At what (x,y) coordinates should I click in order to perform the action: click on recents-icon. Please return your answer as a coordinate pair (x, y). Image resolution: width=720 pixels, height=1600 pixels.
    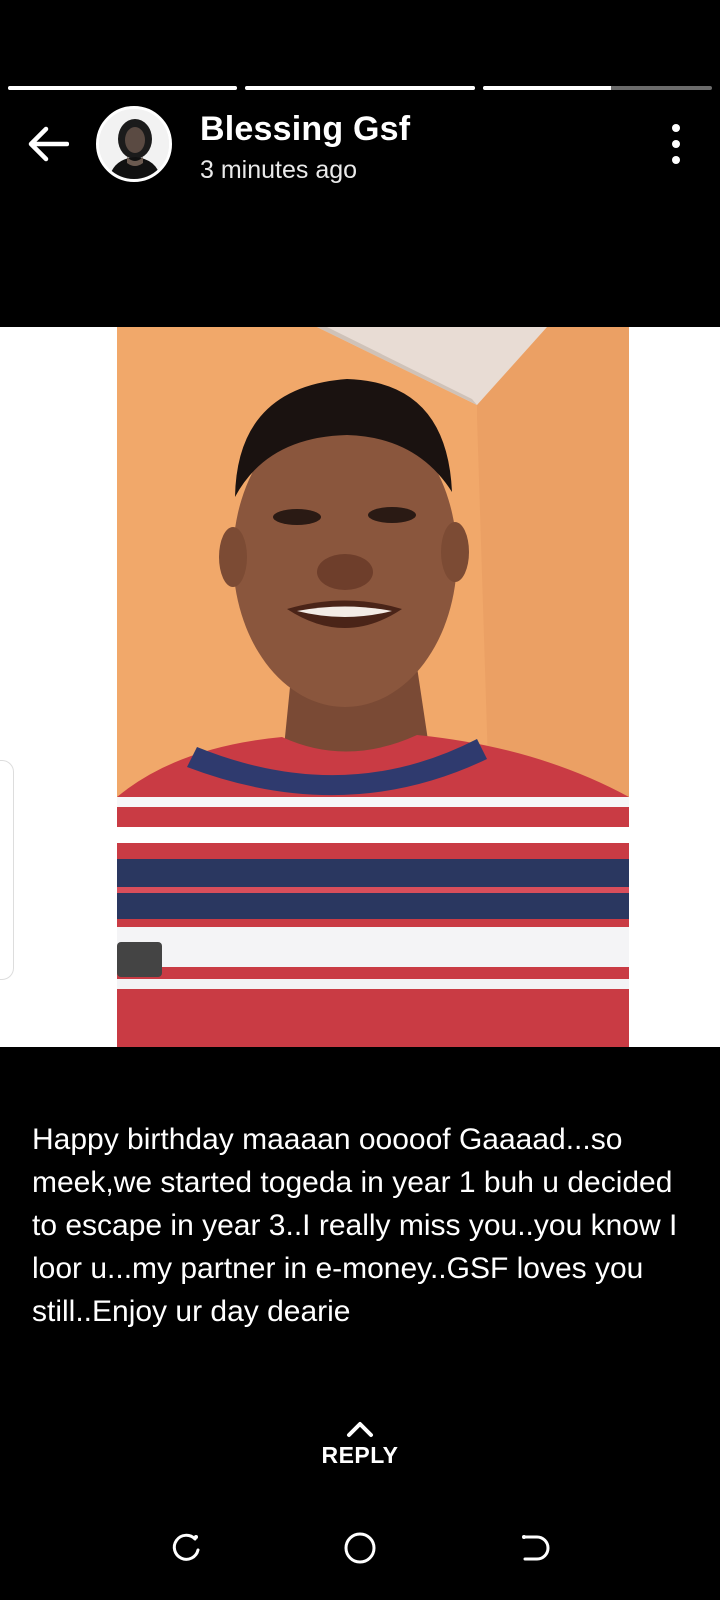
    Looking at the image, I should click on (186, 1547).